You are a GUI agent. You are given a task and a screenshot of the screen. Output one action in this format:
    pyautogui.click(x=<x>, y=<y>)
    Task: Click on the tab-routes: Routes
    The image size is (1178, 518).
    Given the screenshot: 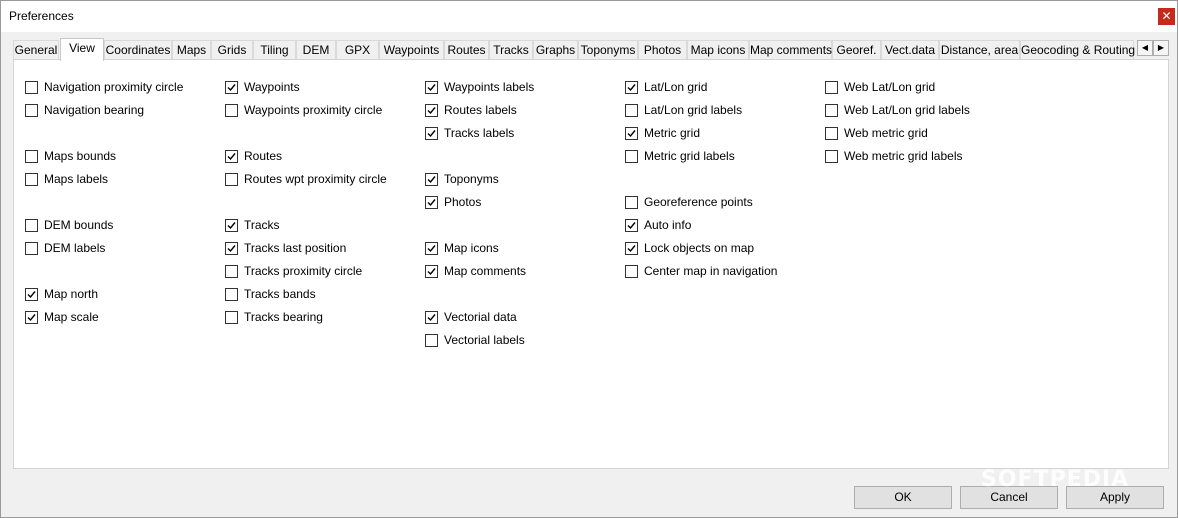 What is the action you would take?
    pyautogui.click(x=466, y=49)
    